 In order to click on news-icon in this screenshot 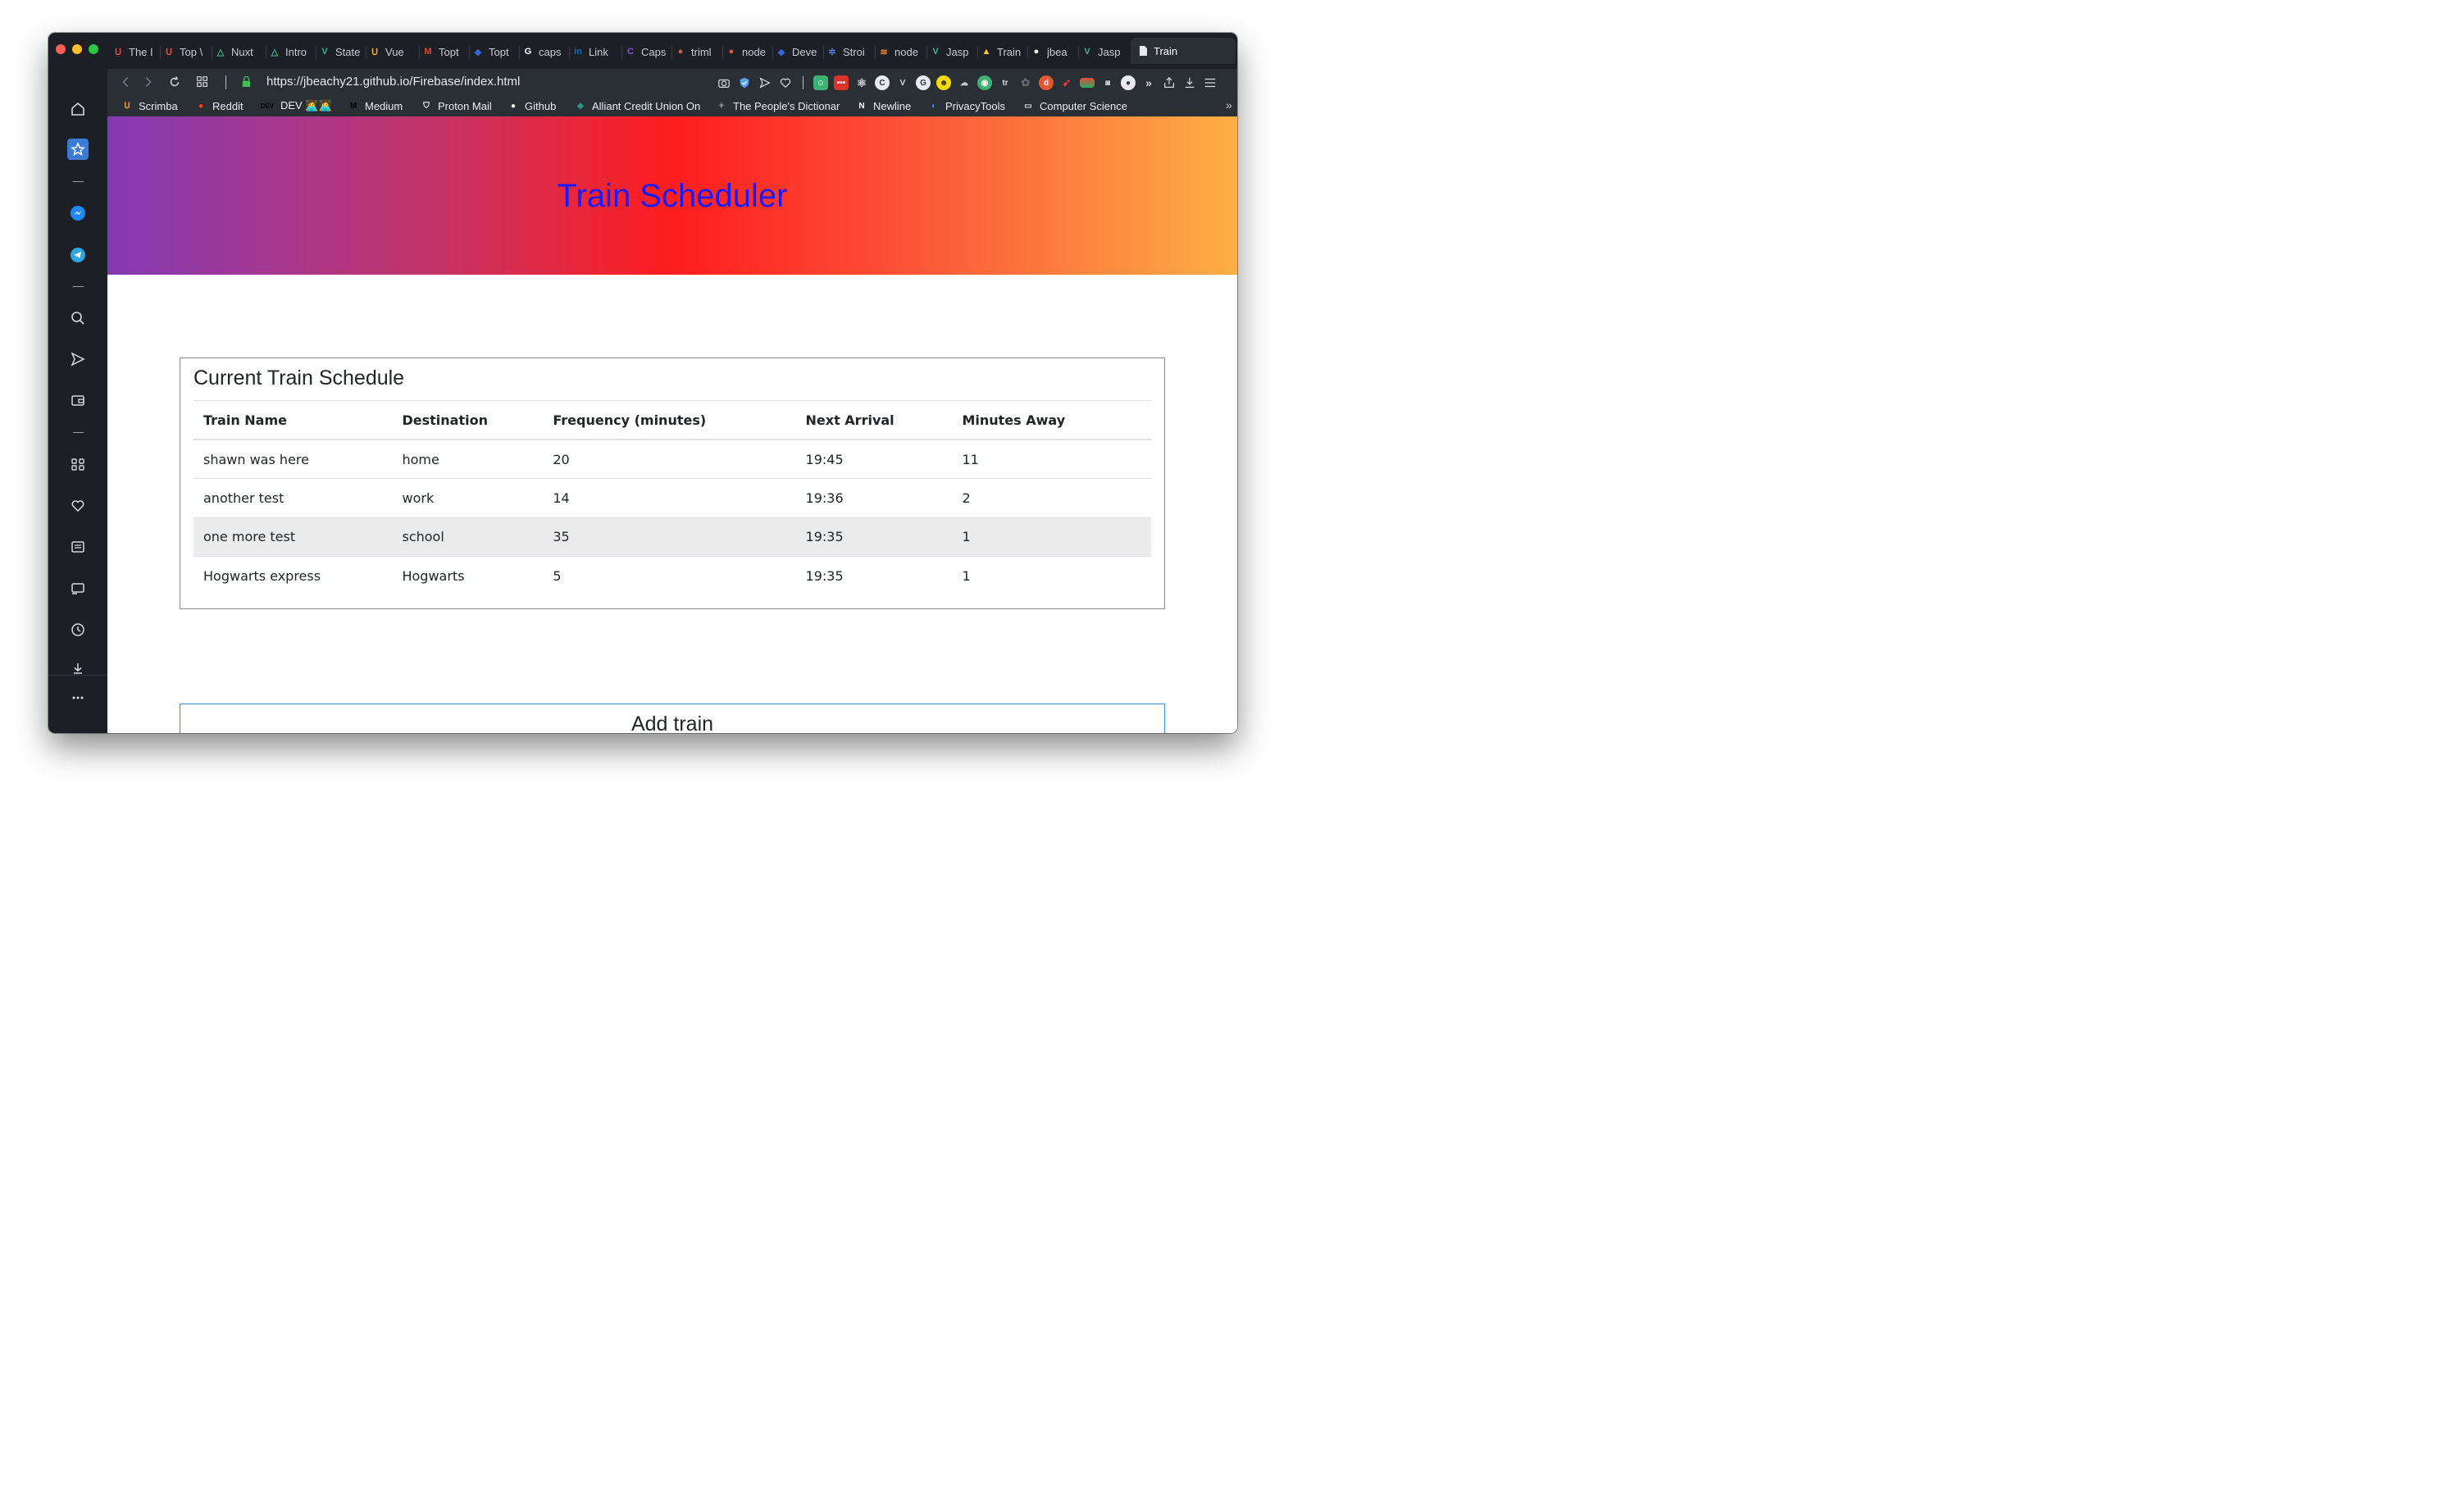, I will do `click(78, 547)`.